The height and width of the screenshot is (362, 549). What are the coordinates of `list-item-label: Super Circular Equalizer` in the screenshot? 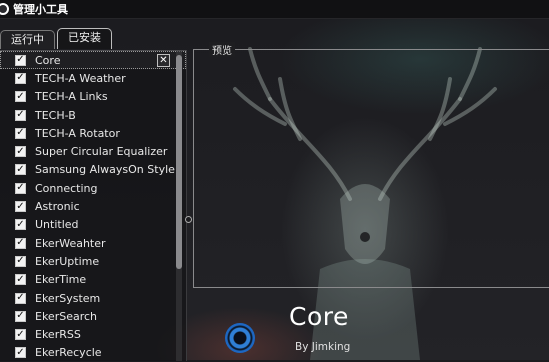 It's located at (101, 152).